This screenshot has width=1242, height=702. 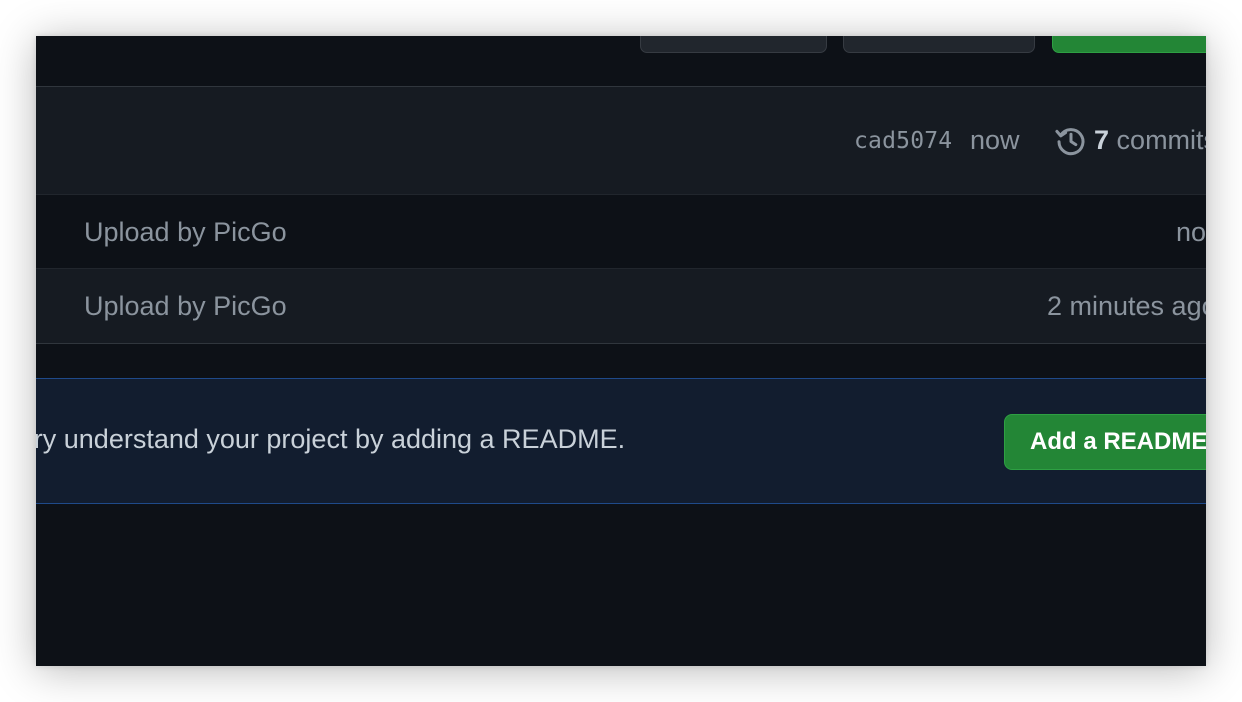 What do you see at coordinates (621, 306) in the screenshot?
I see `file-row: Upload by PicGo 2 minutes ago` at bounding box center [621, 306].